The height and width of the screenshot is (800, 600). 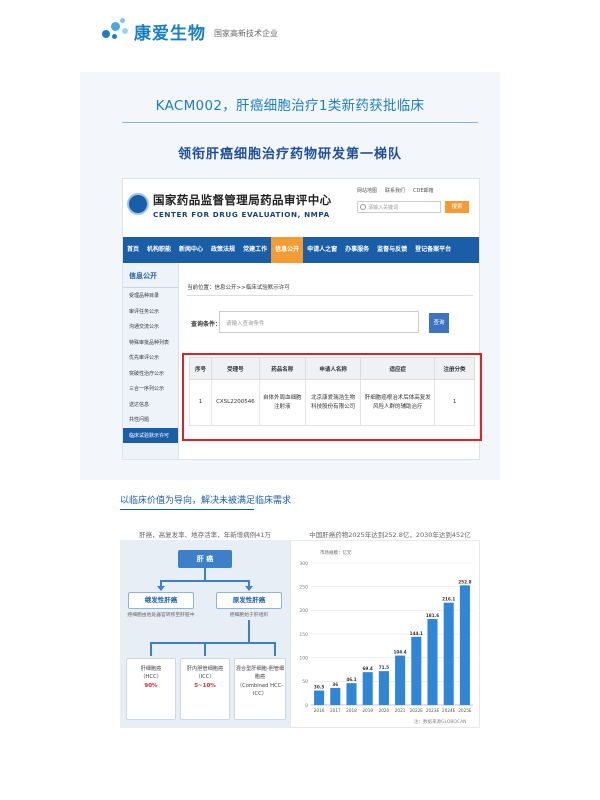 What do you see at coordinates (223, 250) in the screenshot?
I see `nav-item-policy: 政策法规` at bounding box center [223, 250].